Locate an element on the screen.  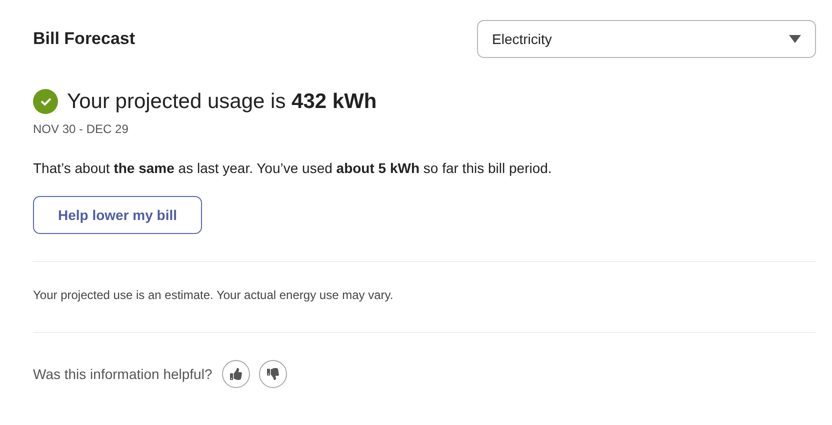
feedback-question: Was this information helpful? is located at coordinates (122, 374).